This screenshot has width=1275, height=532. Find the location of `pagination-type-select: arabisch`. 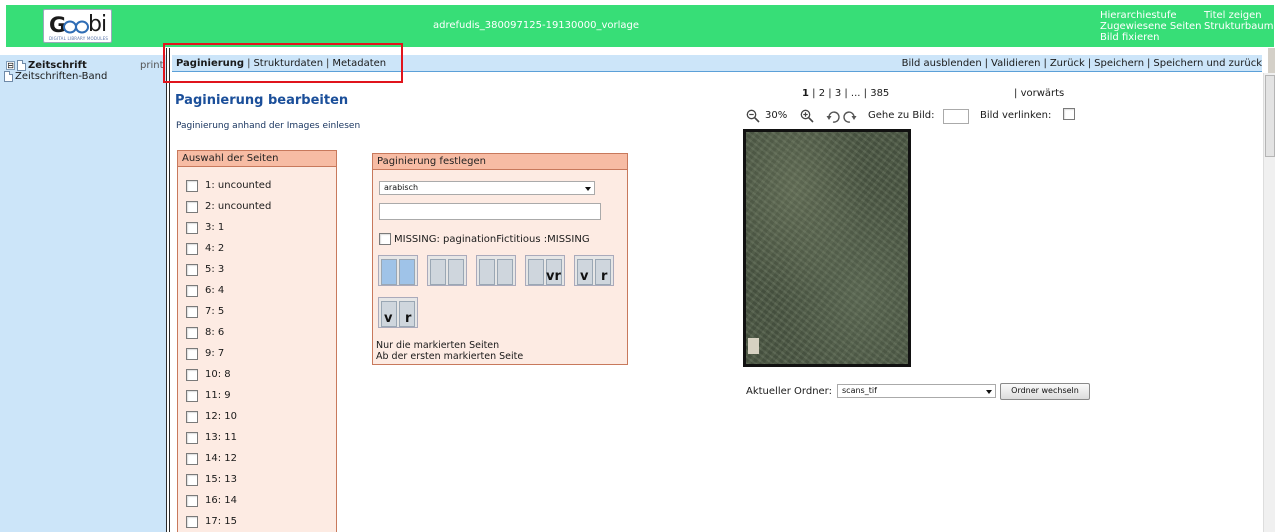

pagination-type-select: arabisch is located at coordinates (487, 188).